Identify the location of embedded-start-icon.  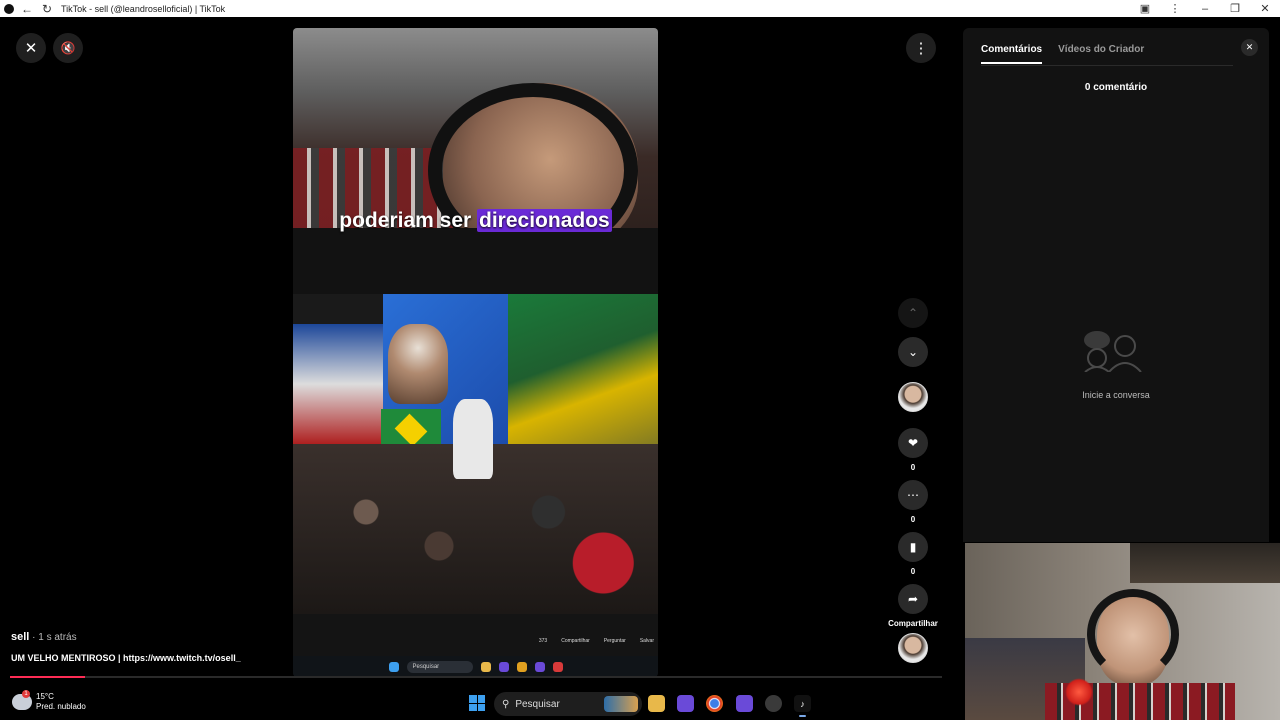
(393, 666).